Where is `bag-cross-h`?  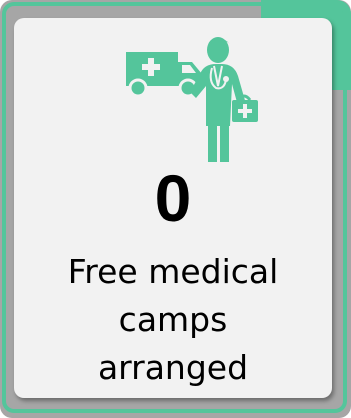
bag-cross-h is located at coordinates (245, 111).